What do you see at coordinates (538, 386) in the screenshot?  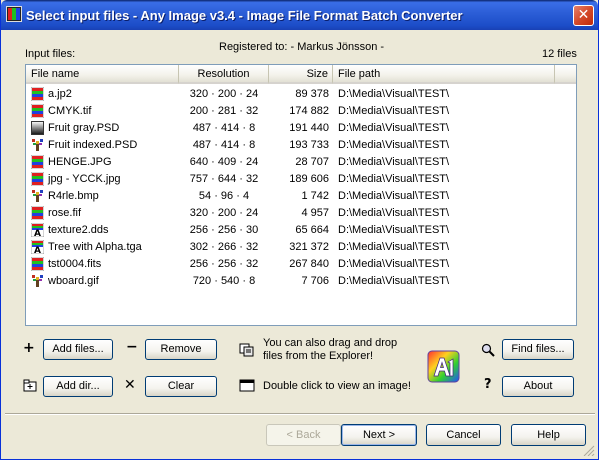 I see `about-button: About` at bounding box center [538, 386].